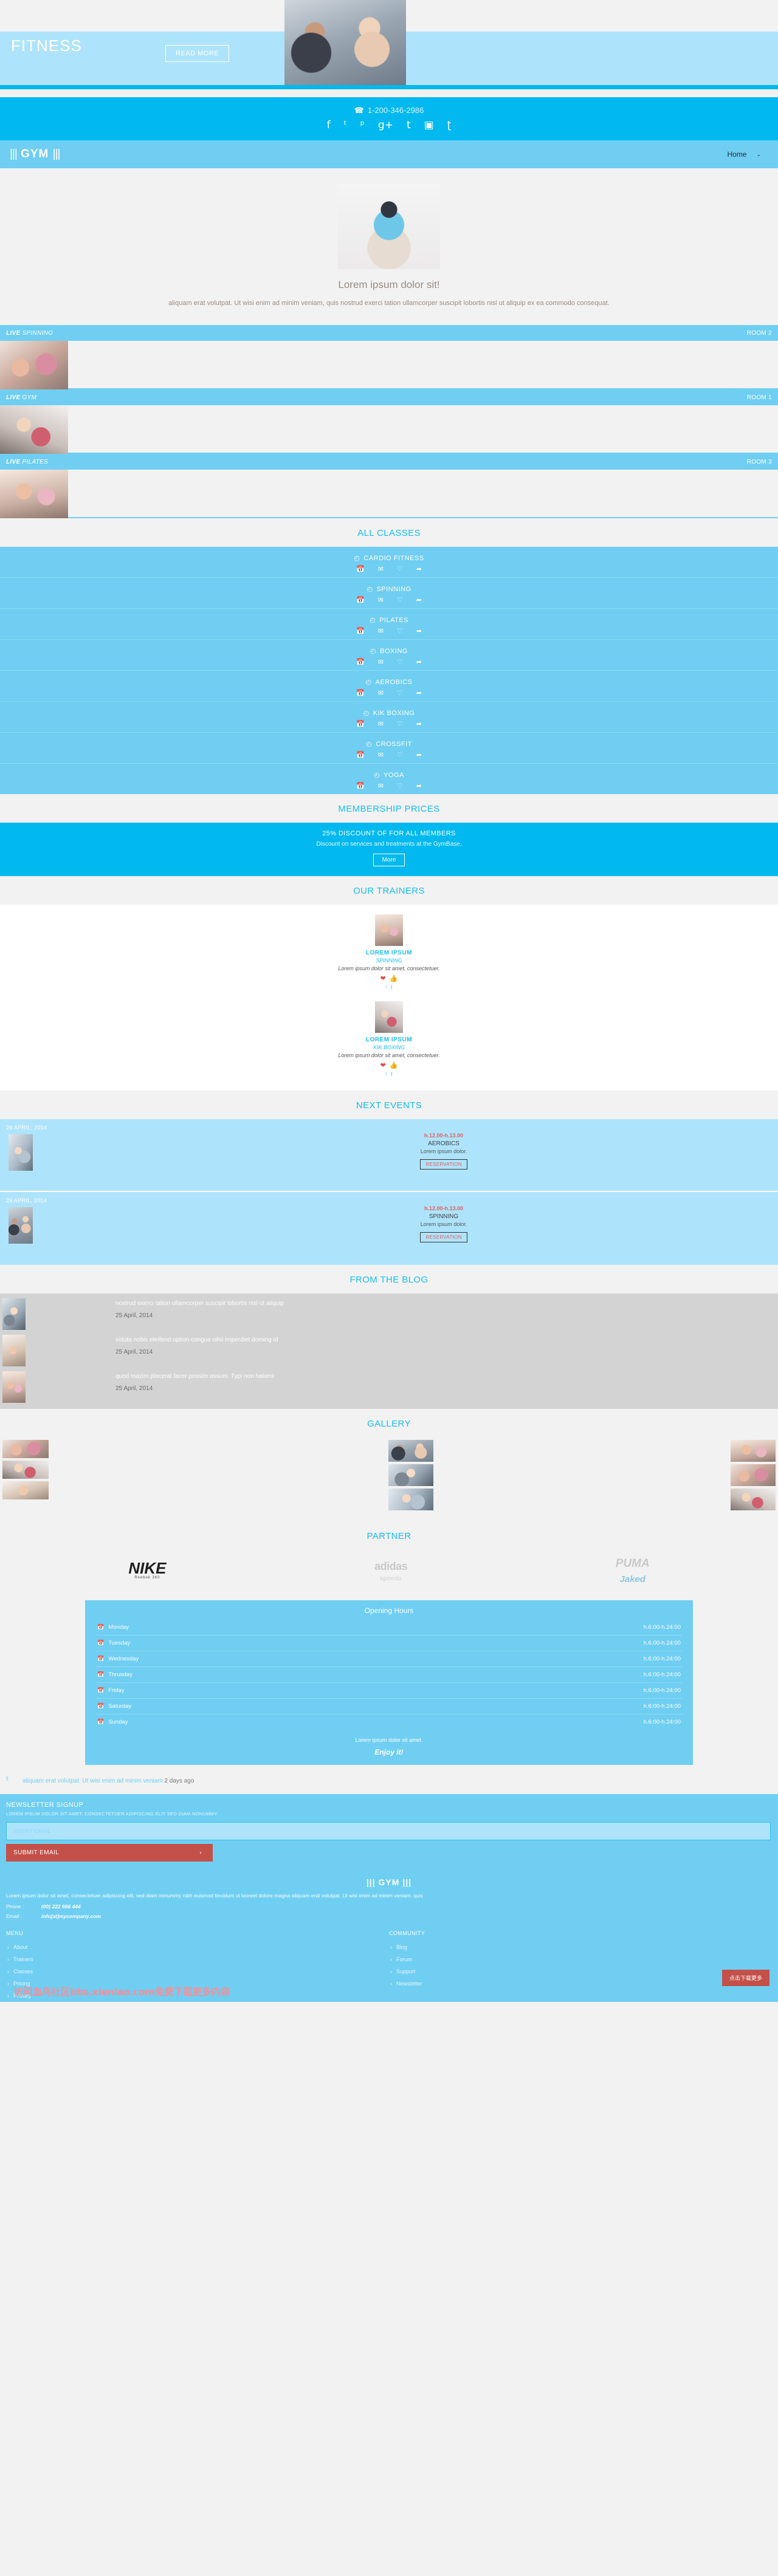 The height and width of the screenshot is (2576, 778). Describe the element at coordinates (744, 154) in the screenshot. I see `nav-item-home: Home ⌄` at that location.